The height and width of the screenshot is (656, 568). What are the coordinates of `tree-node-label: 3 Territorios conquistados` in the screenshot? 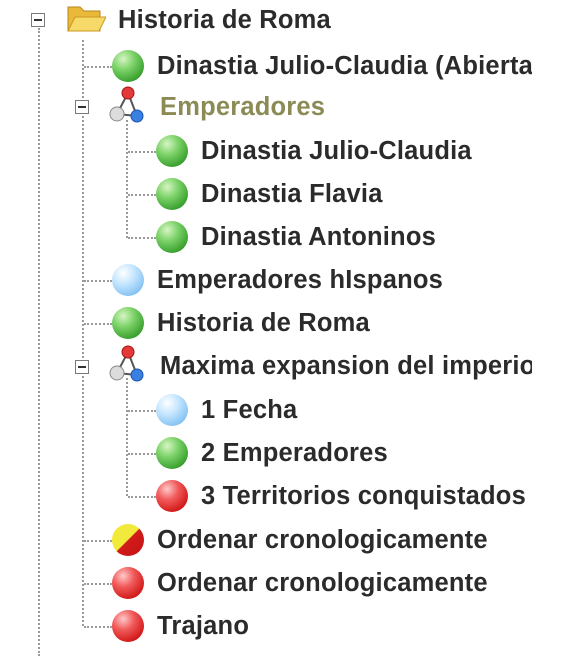 It's located at (363, 496).